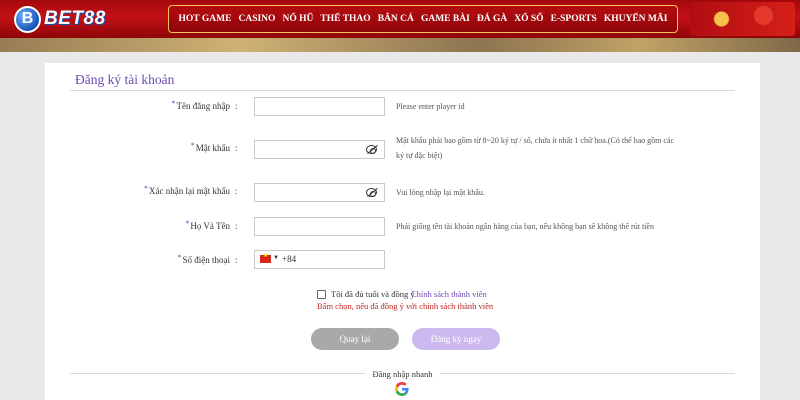  I want to click on username-input, so click(319, 106).